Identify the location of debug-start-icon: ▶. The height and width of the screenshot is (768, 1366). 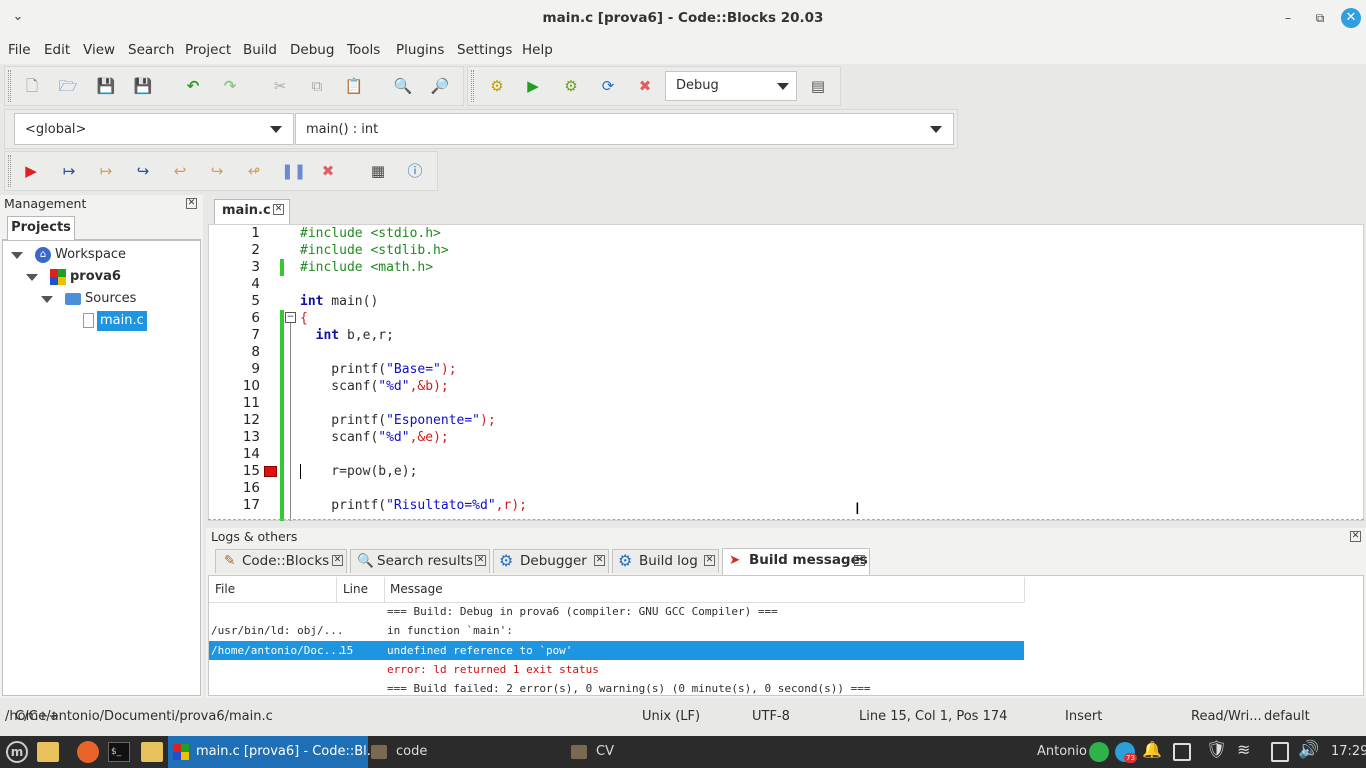
(31, 171).